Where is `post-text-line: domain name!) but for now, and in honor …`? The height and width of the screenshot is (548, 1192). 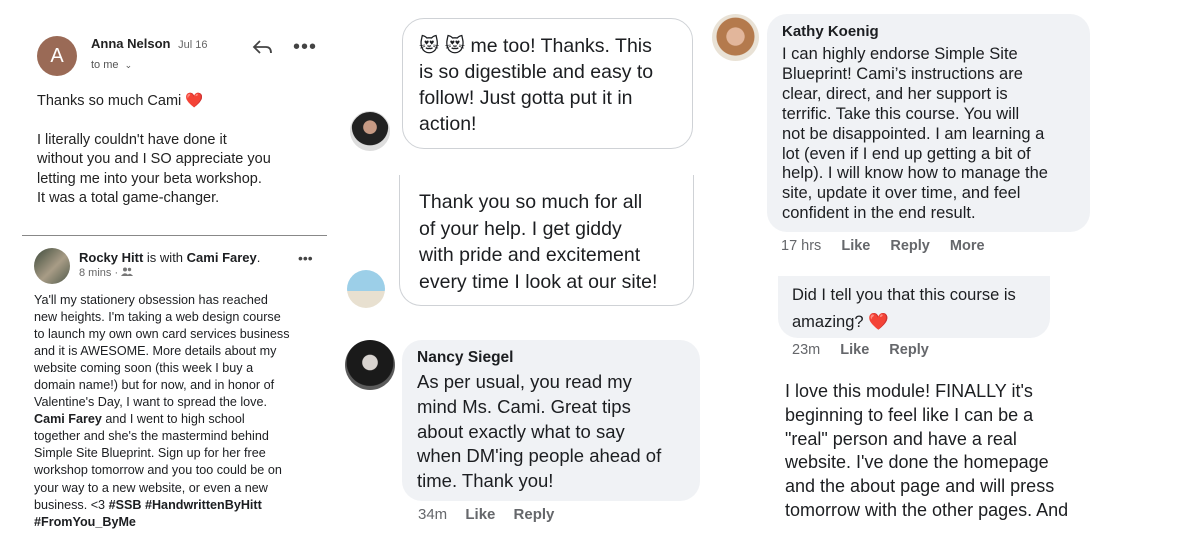
post-text-line: domain name!) but for now, and in honor … is located at coordinates (154, 385).